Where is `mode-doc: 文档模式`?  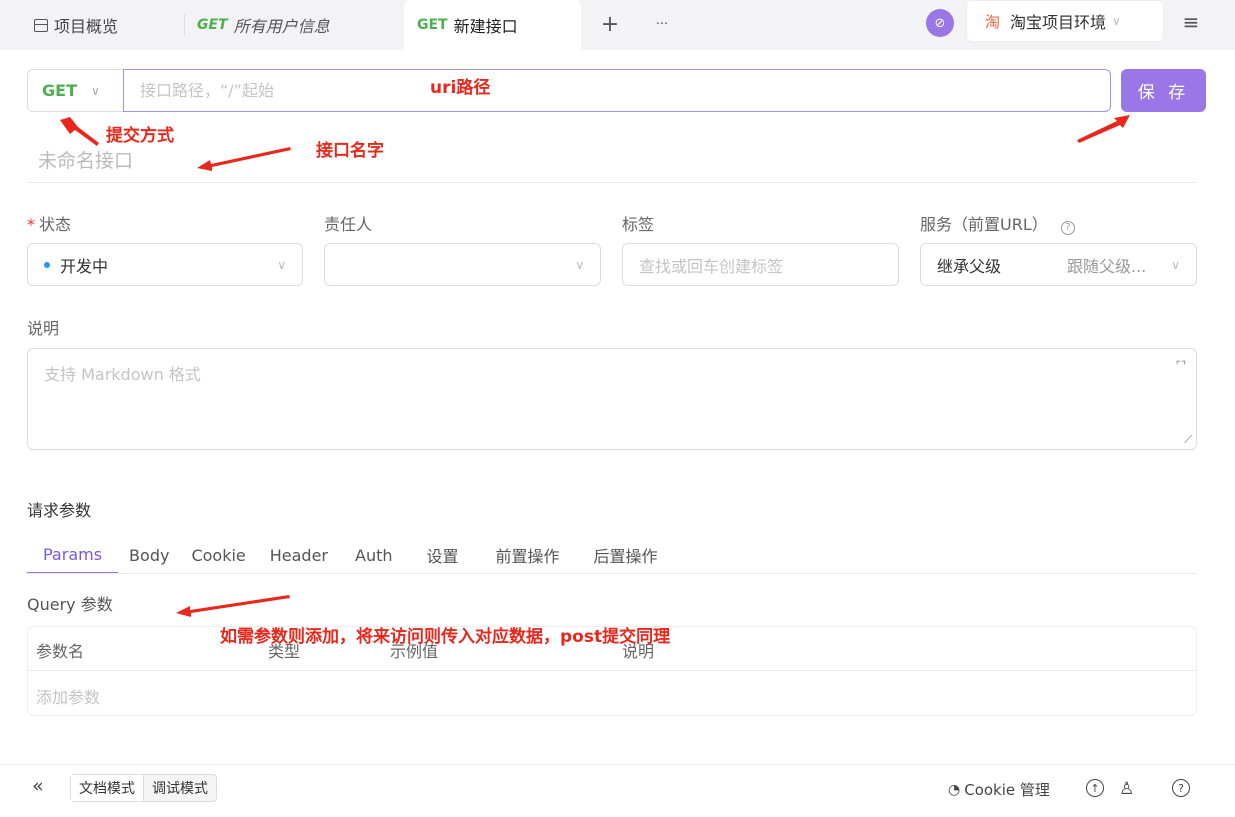
mode-doc: 文档模式 is located at coordinates (107, 788).